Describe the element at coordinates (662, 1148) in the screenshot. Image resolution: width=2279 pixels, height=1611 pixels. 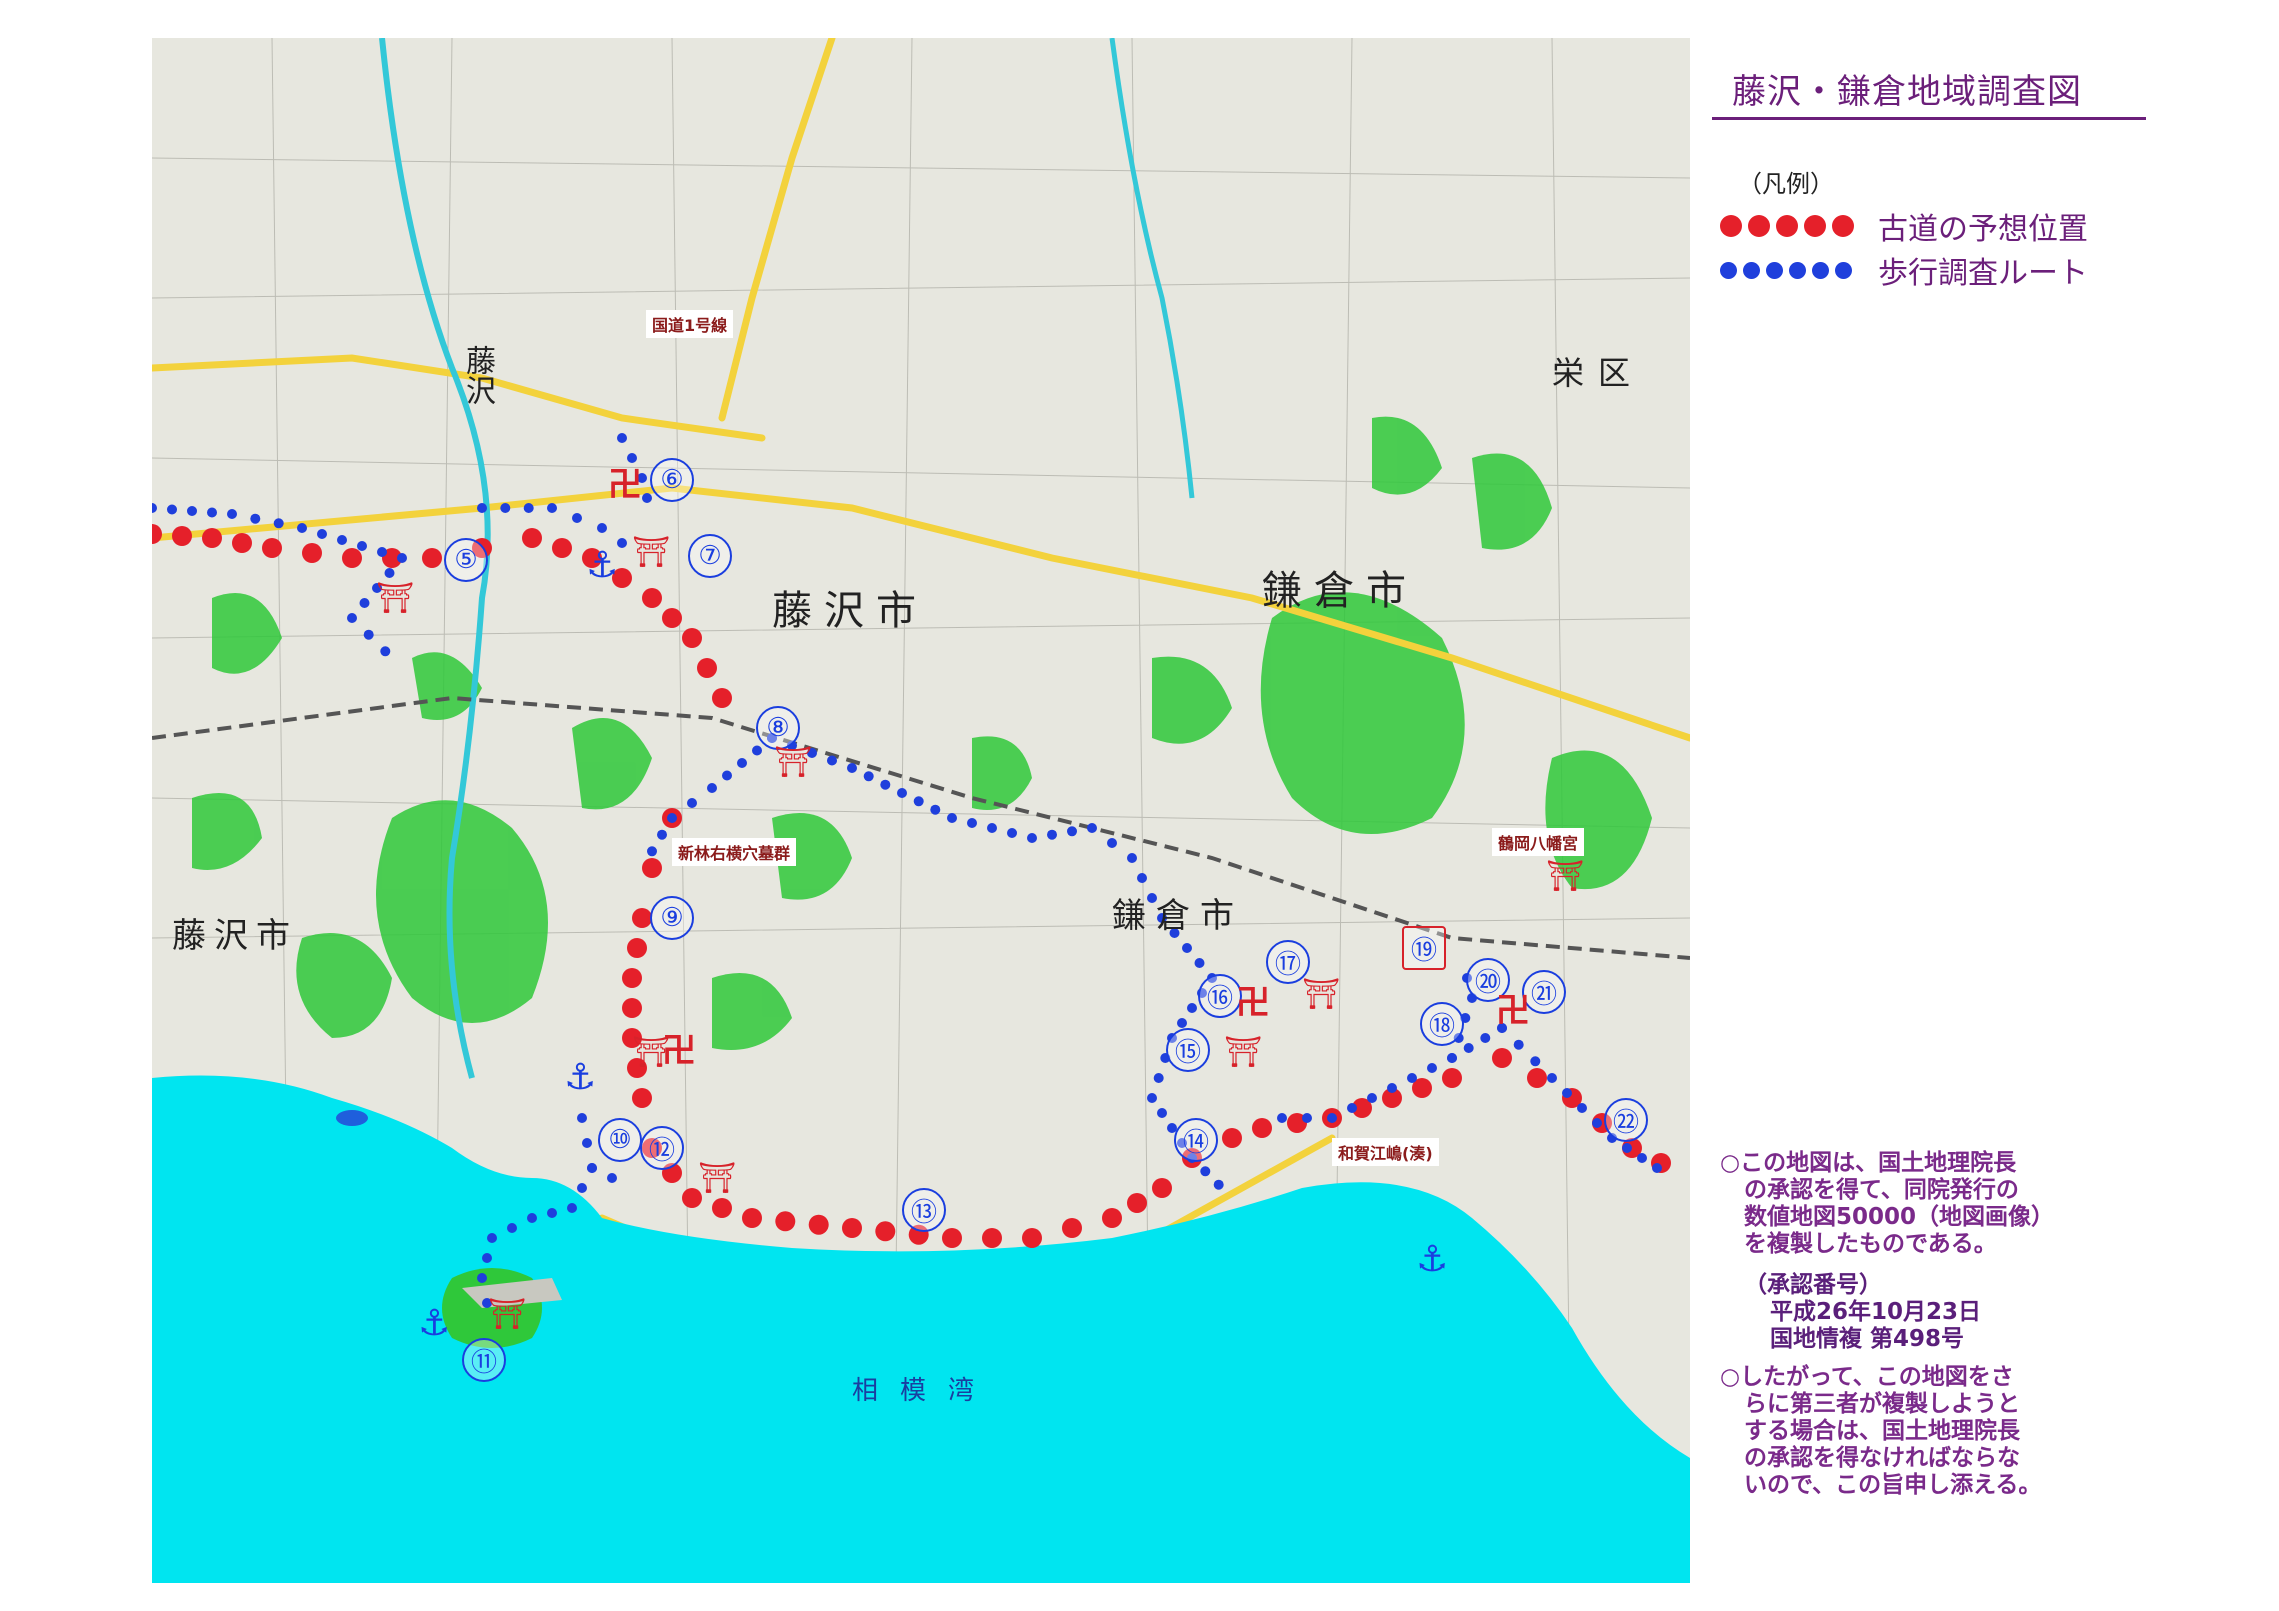
I see `marker-12: ⑫` at that location.